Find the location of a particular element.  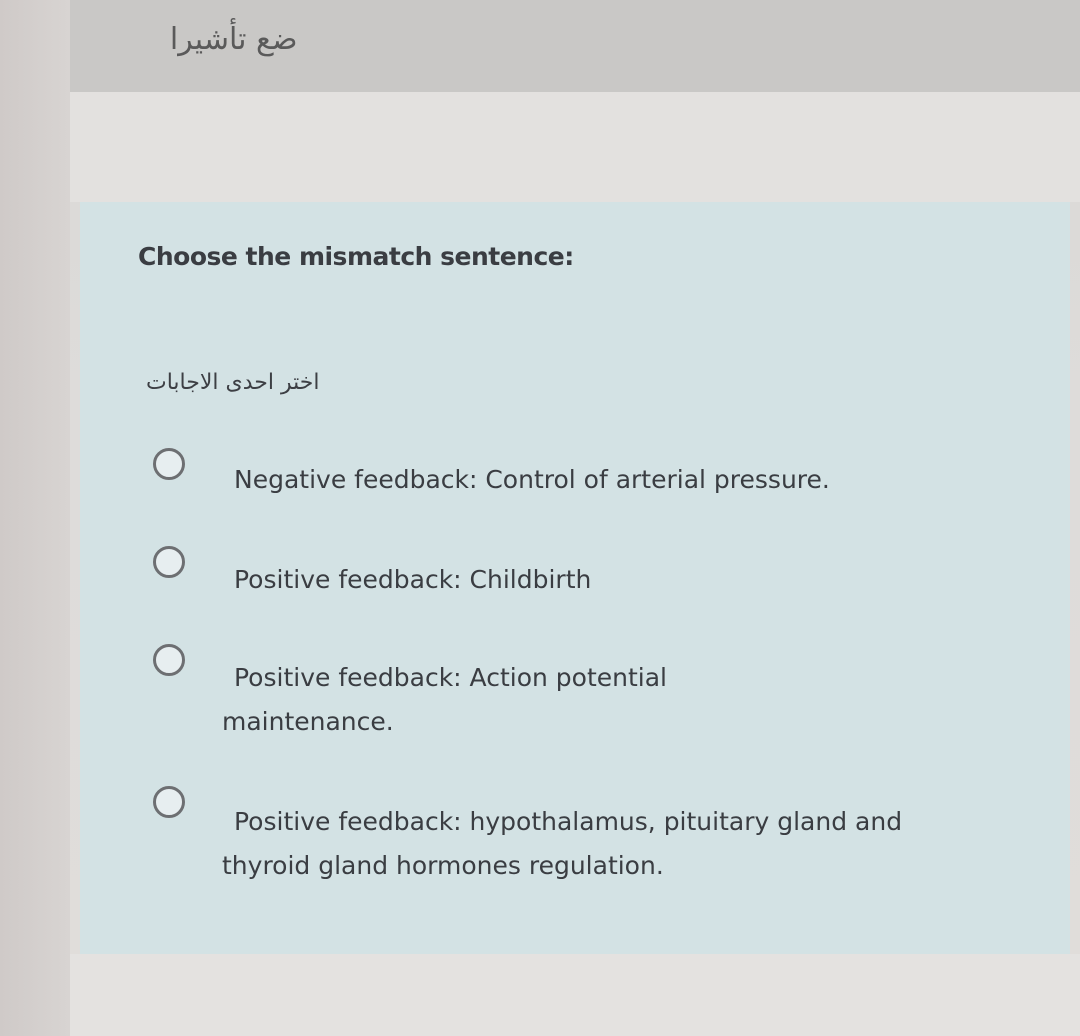

answer-option-label: Positive feedback: Childbirth is located at coordinates (413, 579).